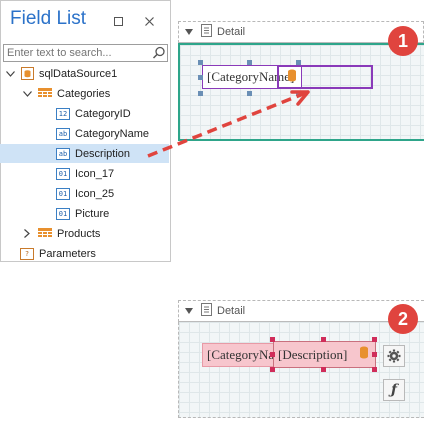  What do you see at coordinates (301, 370) in the screenshot?
I see `band-surface` at bounding box center [301, 370].